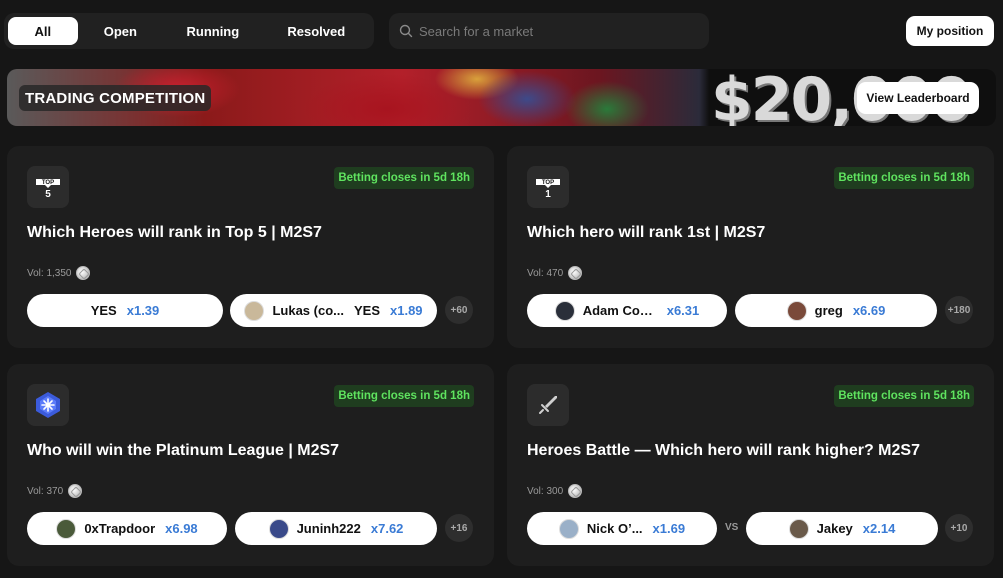  Describe the element at coordinates (125, 310) in the screenshot. I see `option-button: YES x1.39` at that location.